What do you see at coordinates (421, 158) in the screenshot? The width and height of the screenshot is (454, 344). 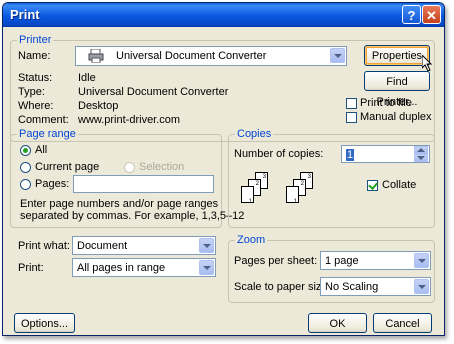 I see `copies-down-icon` at bounding box center [421, 158].